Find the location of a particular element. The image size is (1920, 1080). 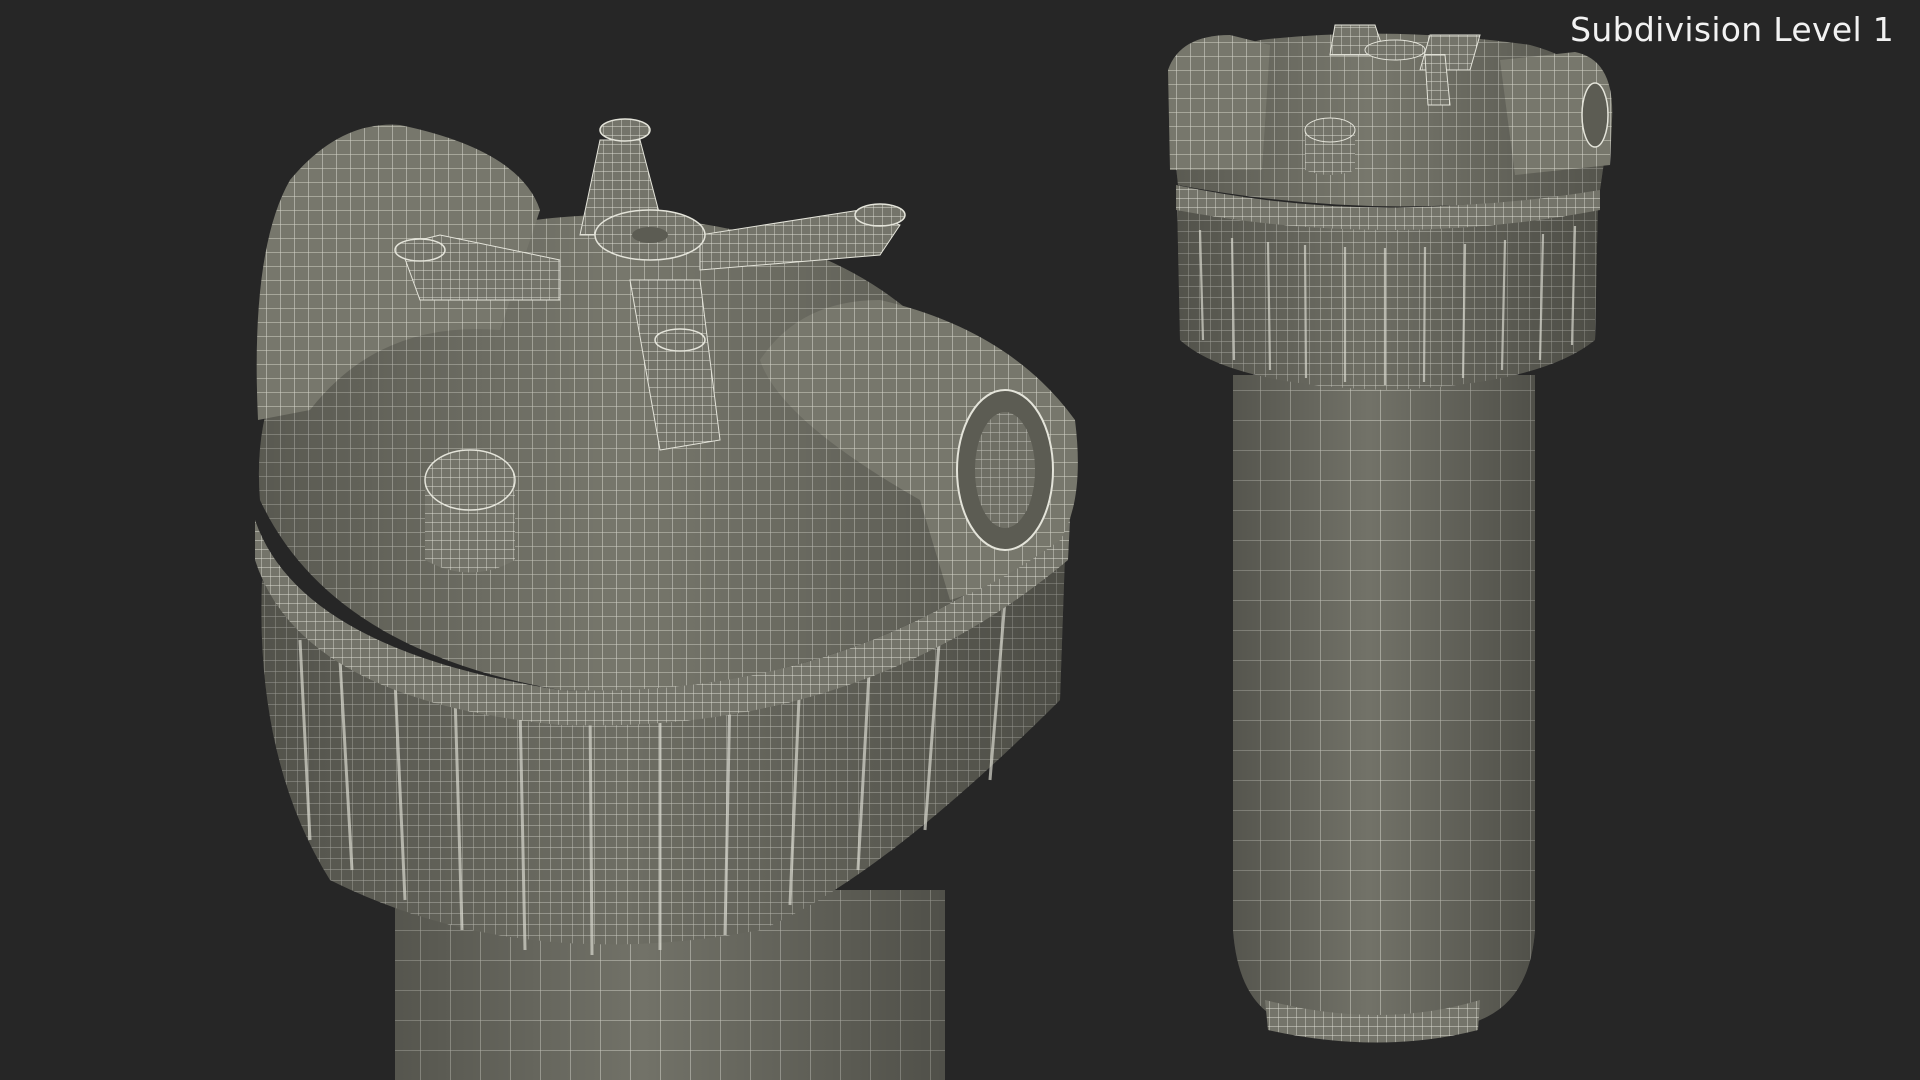

full-port-left is located at coordinates (1219, 102).